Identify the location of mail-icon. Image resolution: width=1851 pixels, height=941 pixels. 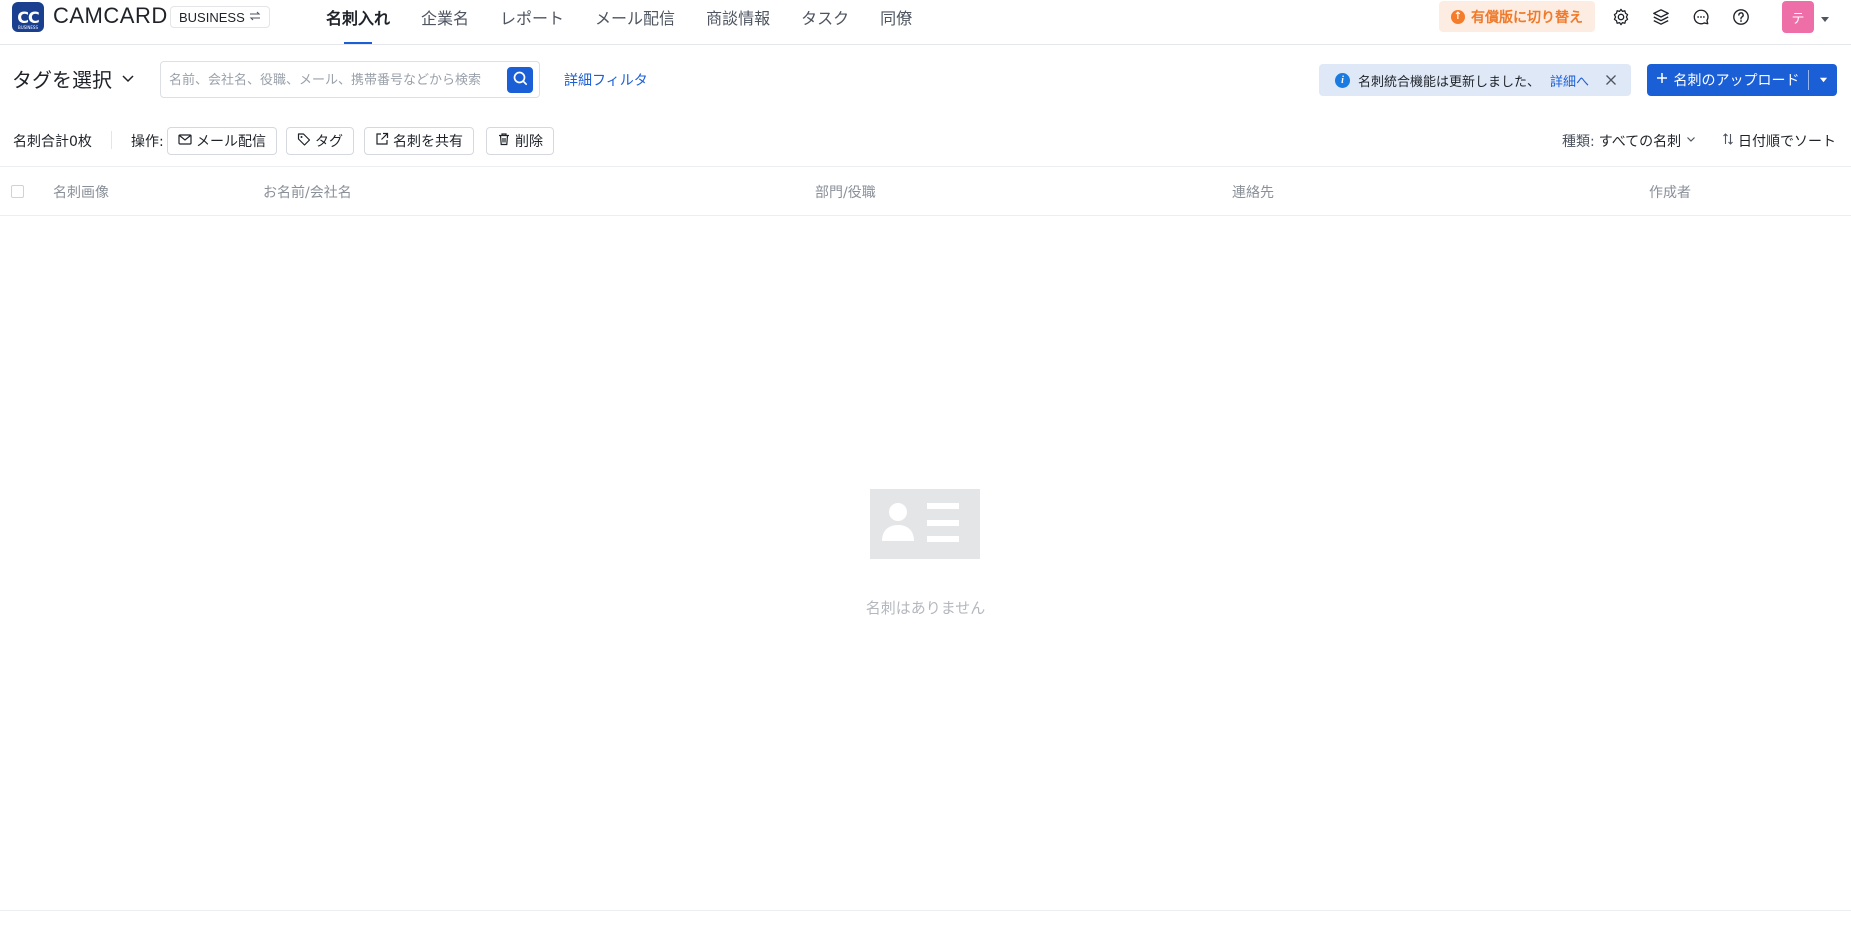
(185, 141).